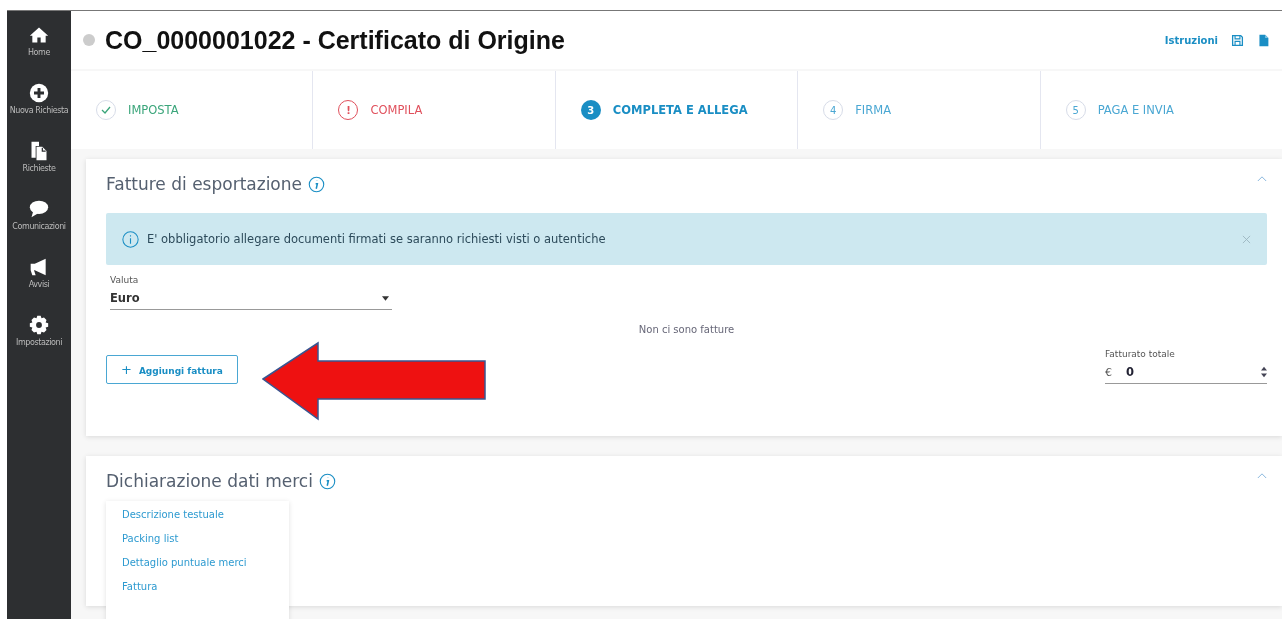 The height and width of the screenshot is (619, 1282). I want to click on sidebar-item: Impostazioni, so click(39, 331).